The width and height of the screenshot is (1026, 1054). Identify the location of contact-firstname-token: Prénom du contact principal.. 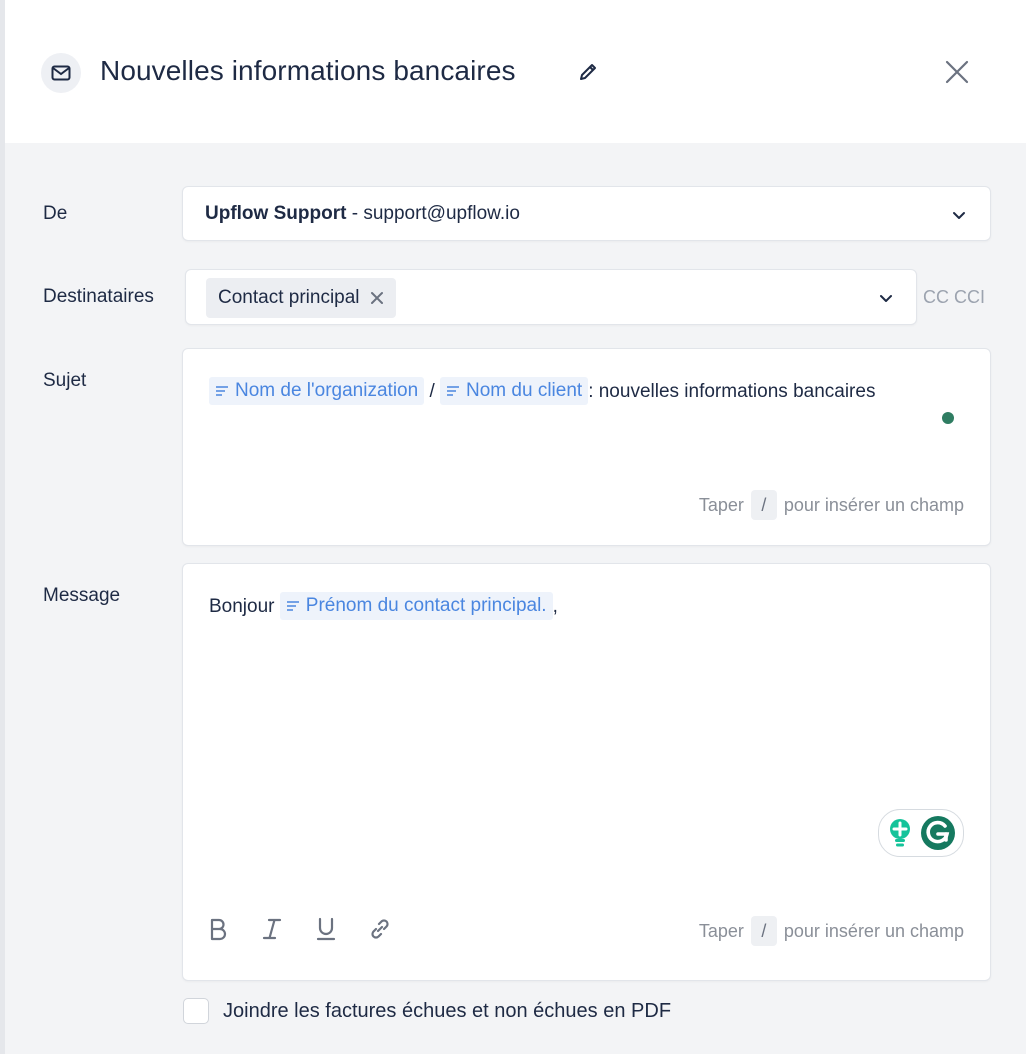
(416, 606).